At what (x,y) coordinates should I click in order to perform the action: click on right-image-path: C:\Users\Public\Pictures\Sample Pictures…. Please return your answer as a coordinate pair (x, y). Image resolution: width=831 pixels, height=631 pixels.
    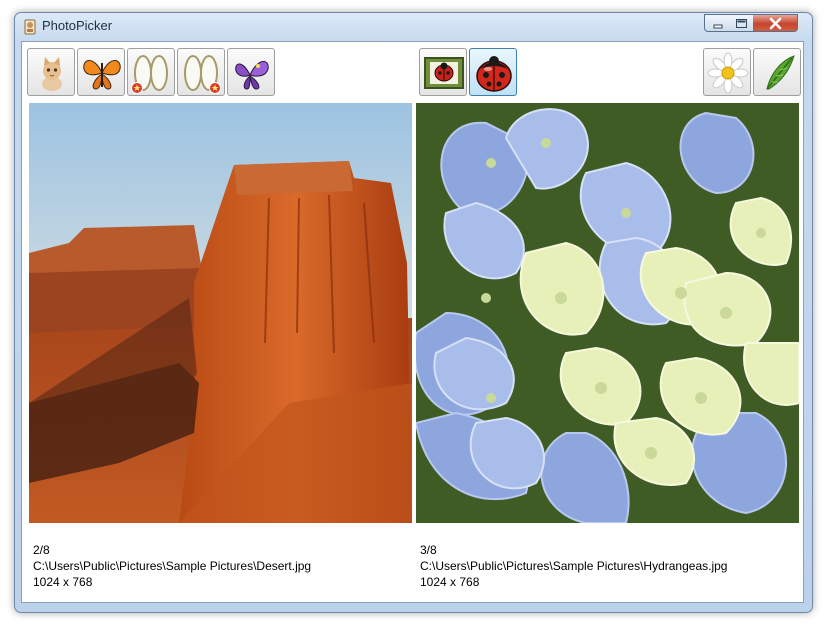
    Looking at the image, I should click on (574, 566).